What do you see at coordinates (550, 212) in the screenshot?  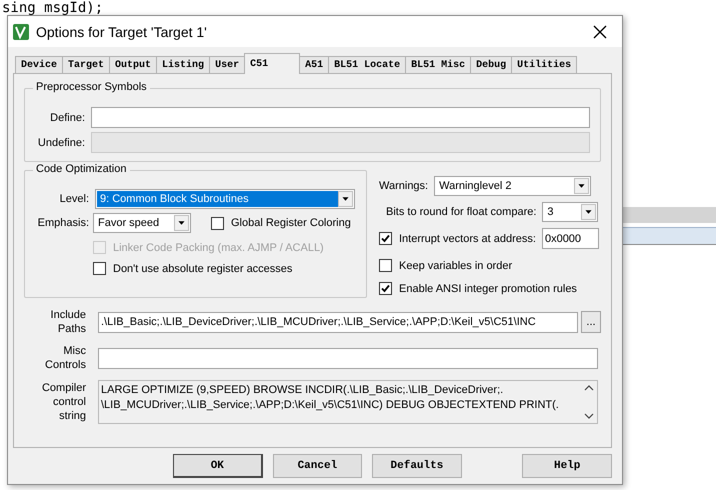 I see `select-value: 3` at bounding box center [550, 212].